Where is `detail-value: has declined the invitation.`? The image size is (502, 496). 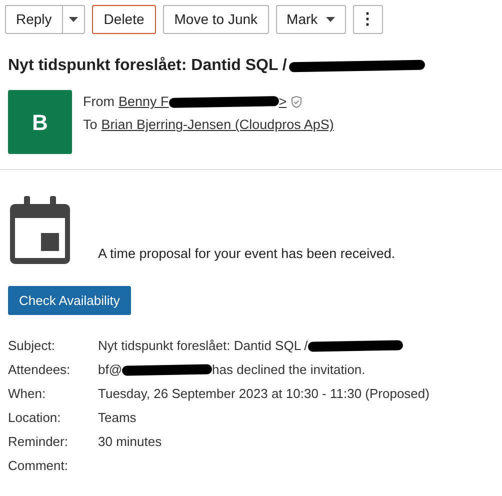 detail-value: has declined the invitation. is located at coordinates (289, 370).